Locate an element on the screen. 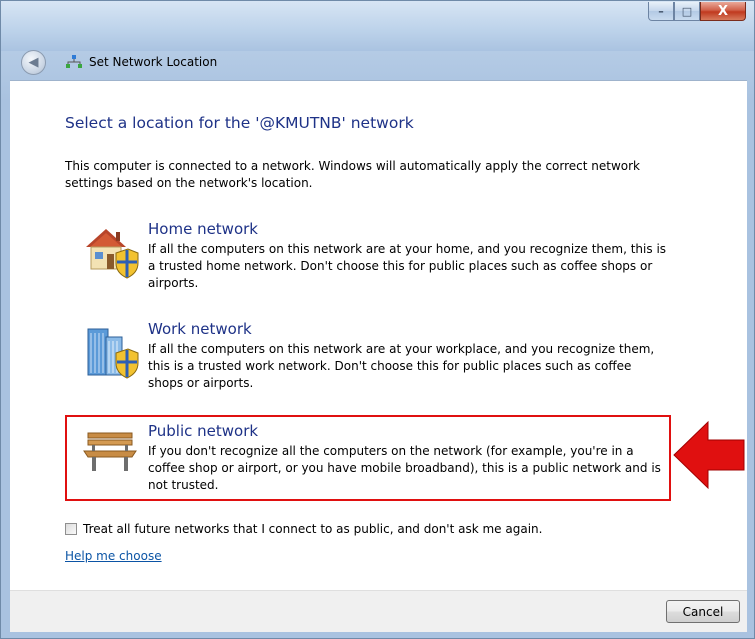 This screenshot has height=639, width=755. close-button: X is located at coordinates (723, 11).